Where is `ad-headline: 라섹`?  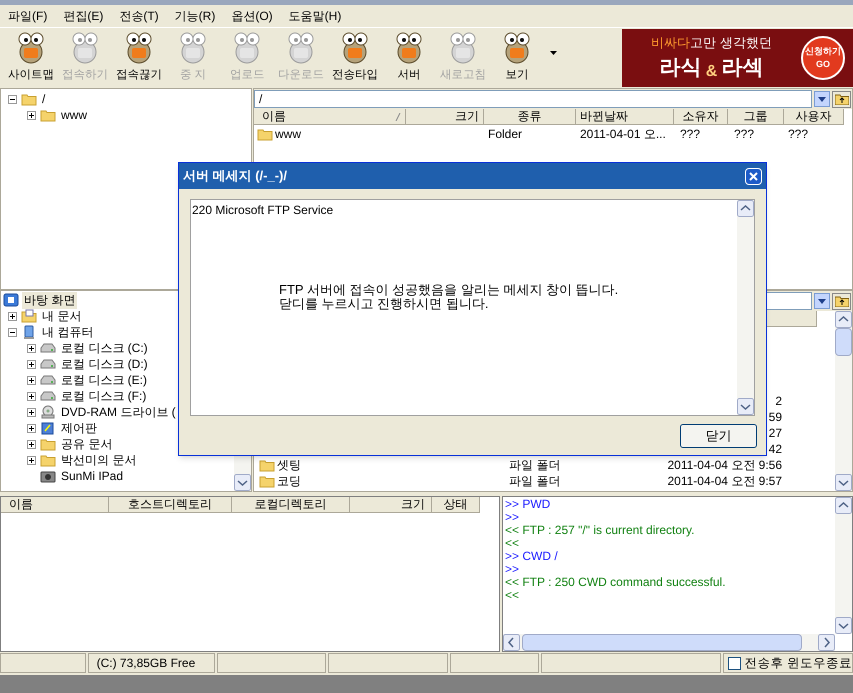 ad-headline: 라섹 is located at coordinates (742, 68).